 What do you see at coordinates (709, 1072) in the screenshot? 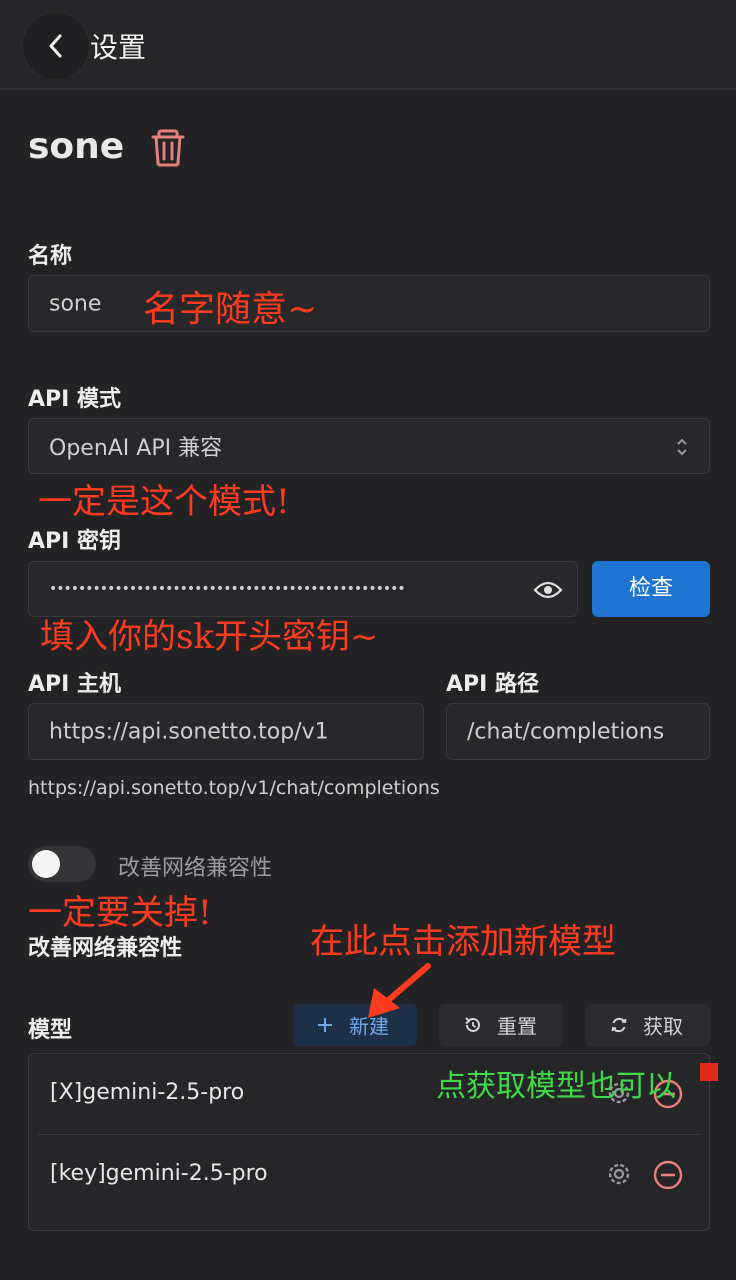
I see `red-marker` at bounding box center [709, 1072].